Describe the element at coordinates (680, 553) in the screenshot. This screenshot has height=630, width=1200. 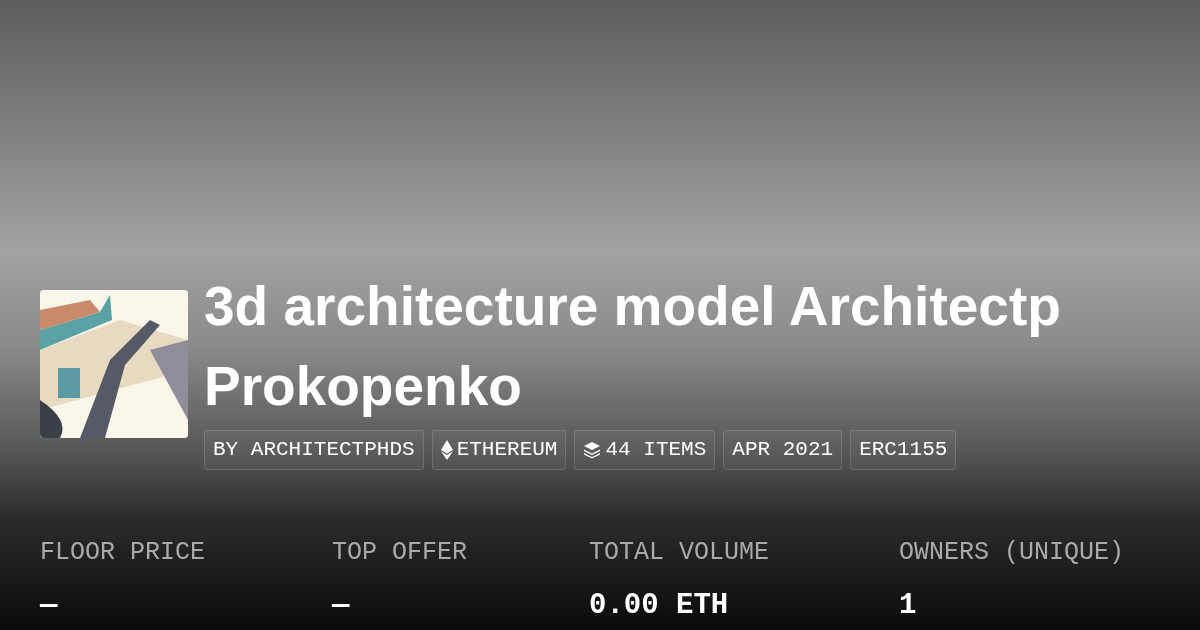
I see `stat-label: TOTAL VOLUME` at that location.